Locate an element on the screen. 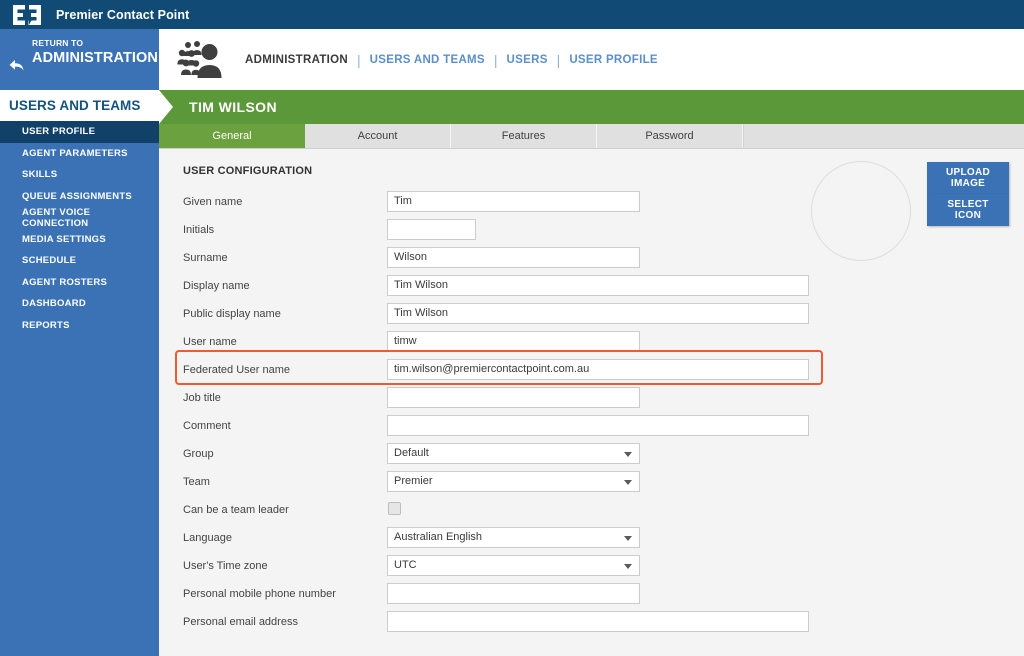 The width and height of the screenshot is (1024, 656). job-title-input is located at coordinates (513, 397).